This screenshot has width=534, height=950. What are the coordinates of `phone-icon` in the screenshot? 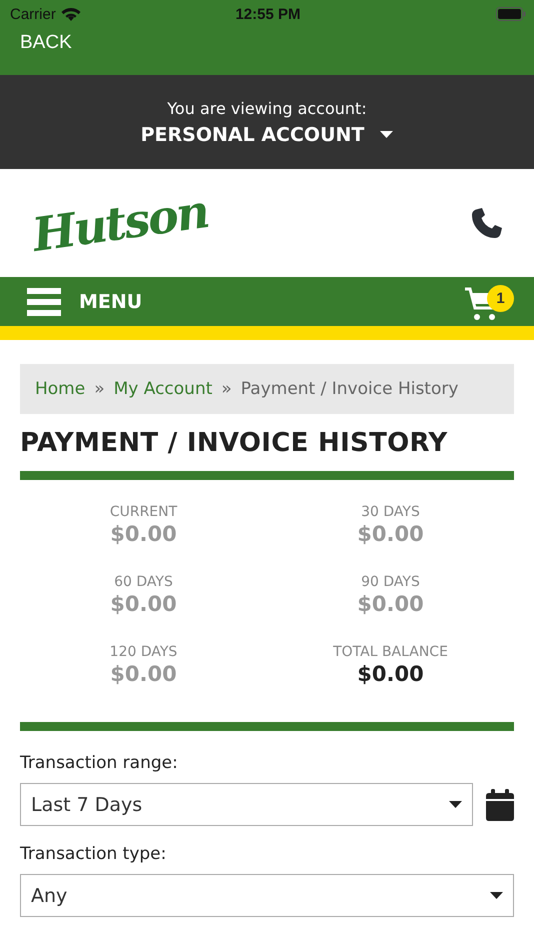 It's located at (486, 223).